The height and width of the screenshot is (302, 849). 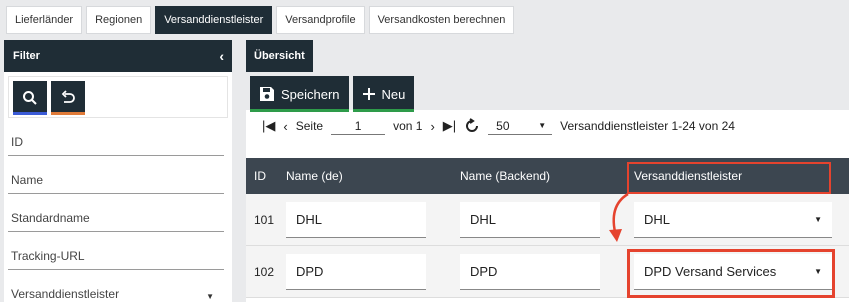 What do you see at coordinates (539, 176) in the screenshot?
I see `header-name-backend: Name (Backend)` at bounding box center [539, 176].